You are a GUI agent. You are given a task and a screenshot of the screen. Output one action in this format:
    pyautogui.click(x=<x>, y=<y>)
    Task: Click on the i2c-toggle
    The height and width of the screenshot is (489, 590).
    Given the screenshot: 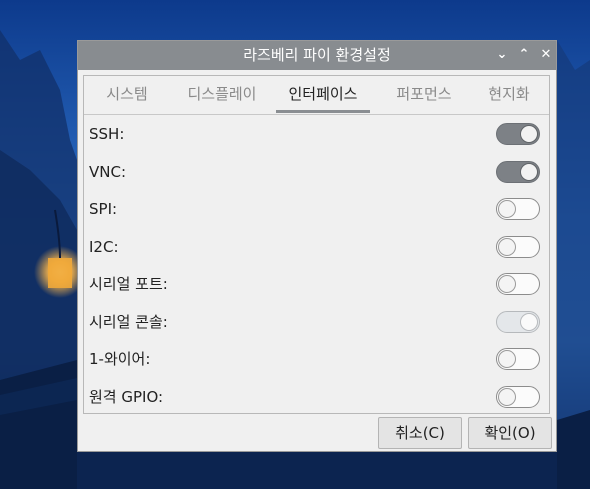 What is the action you would take?
    pyautogui.click(x=518, y=246)
    